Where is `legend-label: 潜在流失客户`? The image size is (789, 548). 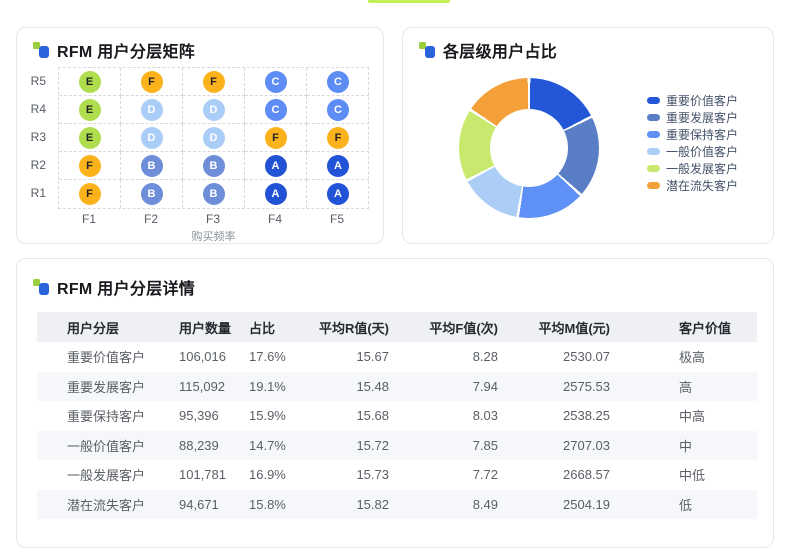 legend-label: 潜在流失客户 is located at coordinates (702, 185).